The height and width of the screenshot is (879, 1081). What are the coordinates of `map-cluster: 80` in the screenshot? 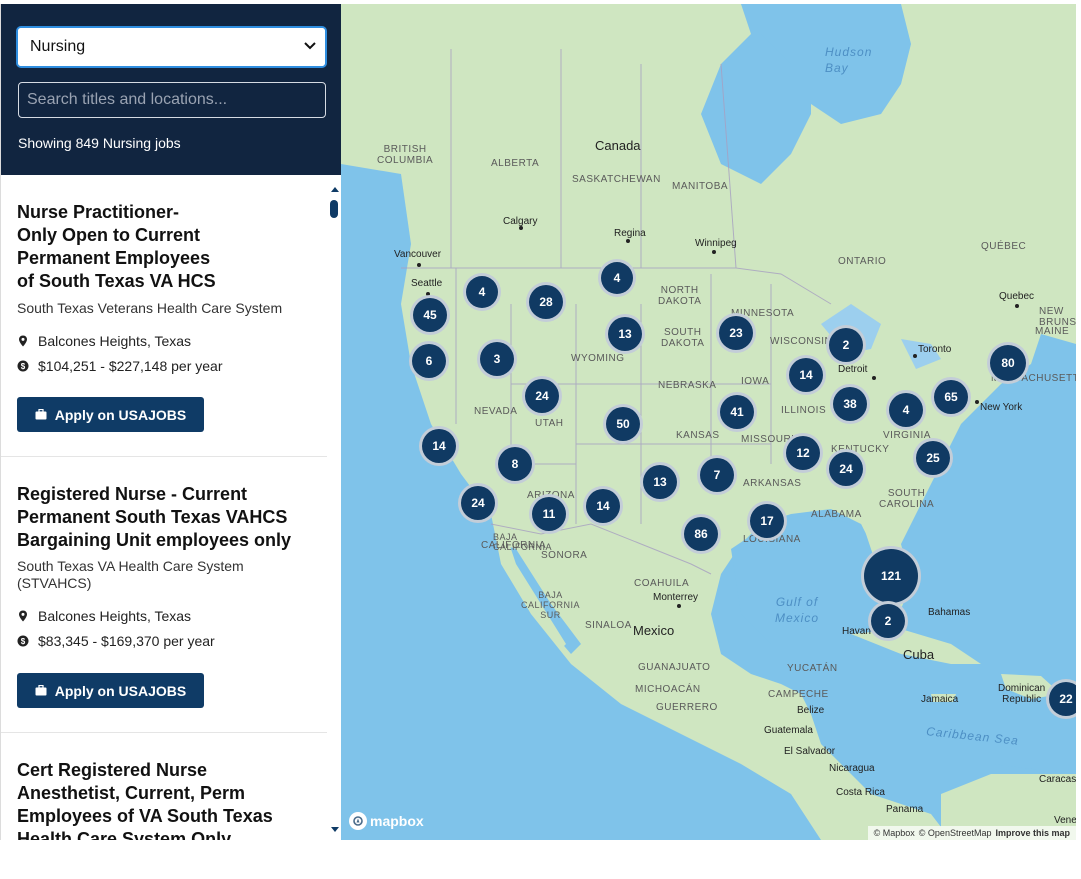 It's located at (1008, 363).